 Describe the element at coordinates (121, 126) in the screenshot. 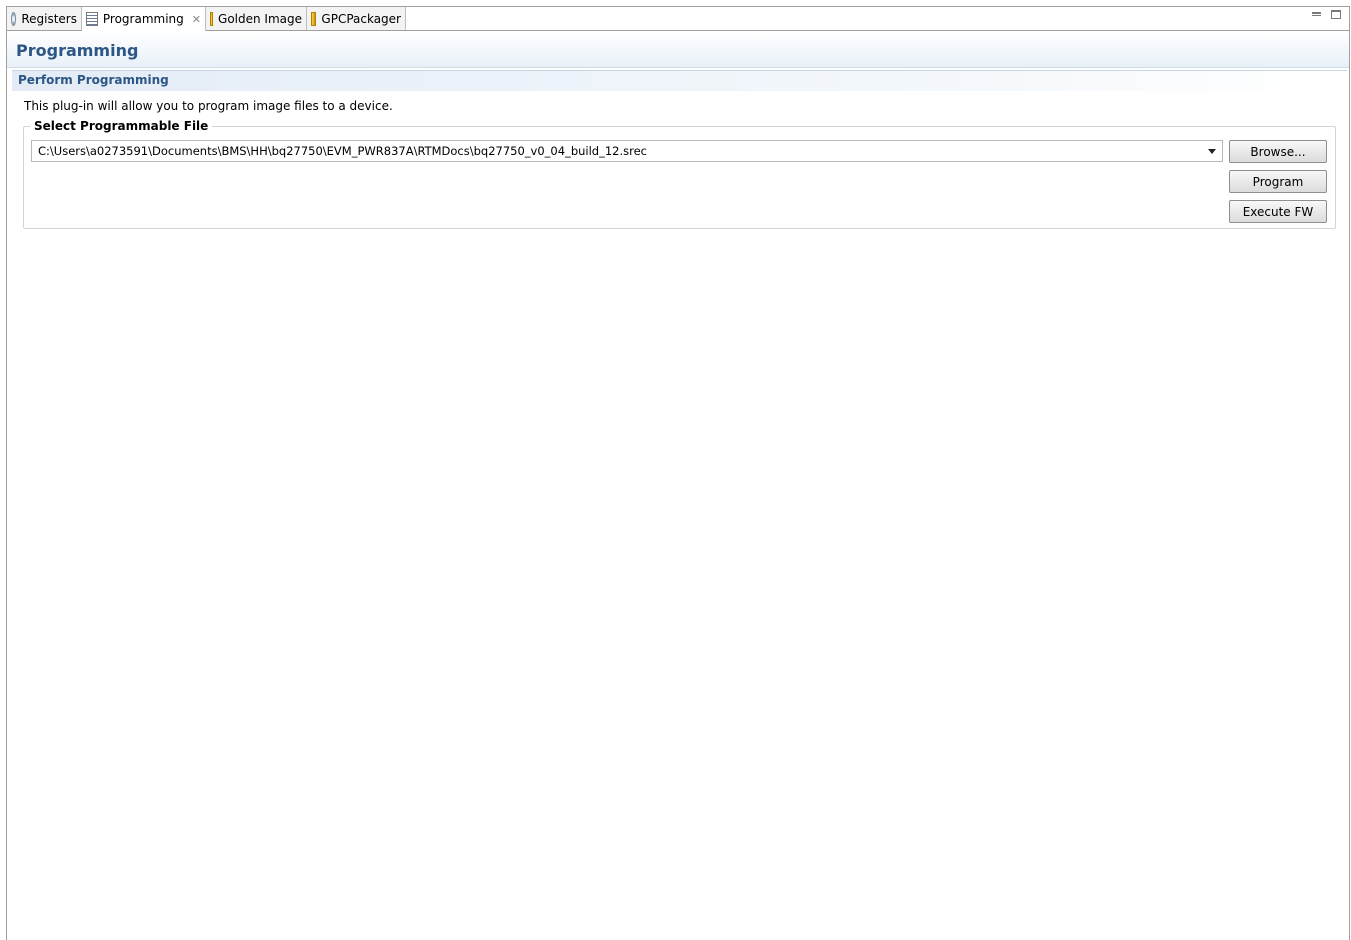

I see `group-title: Select Programmable File` at that location.